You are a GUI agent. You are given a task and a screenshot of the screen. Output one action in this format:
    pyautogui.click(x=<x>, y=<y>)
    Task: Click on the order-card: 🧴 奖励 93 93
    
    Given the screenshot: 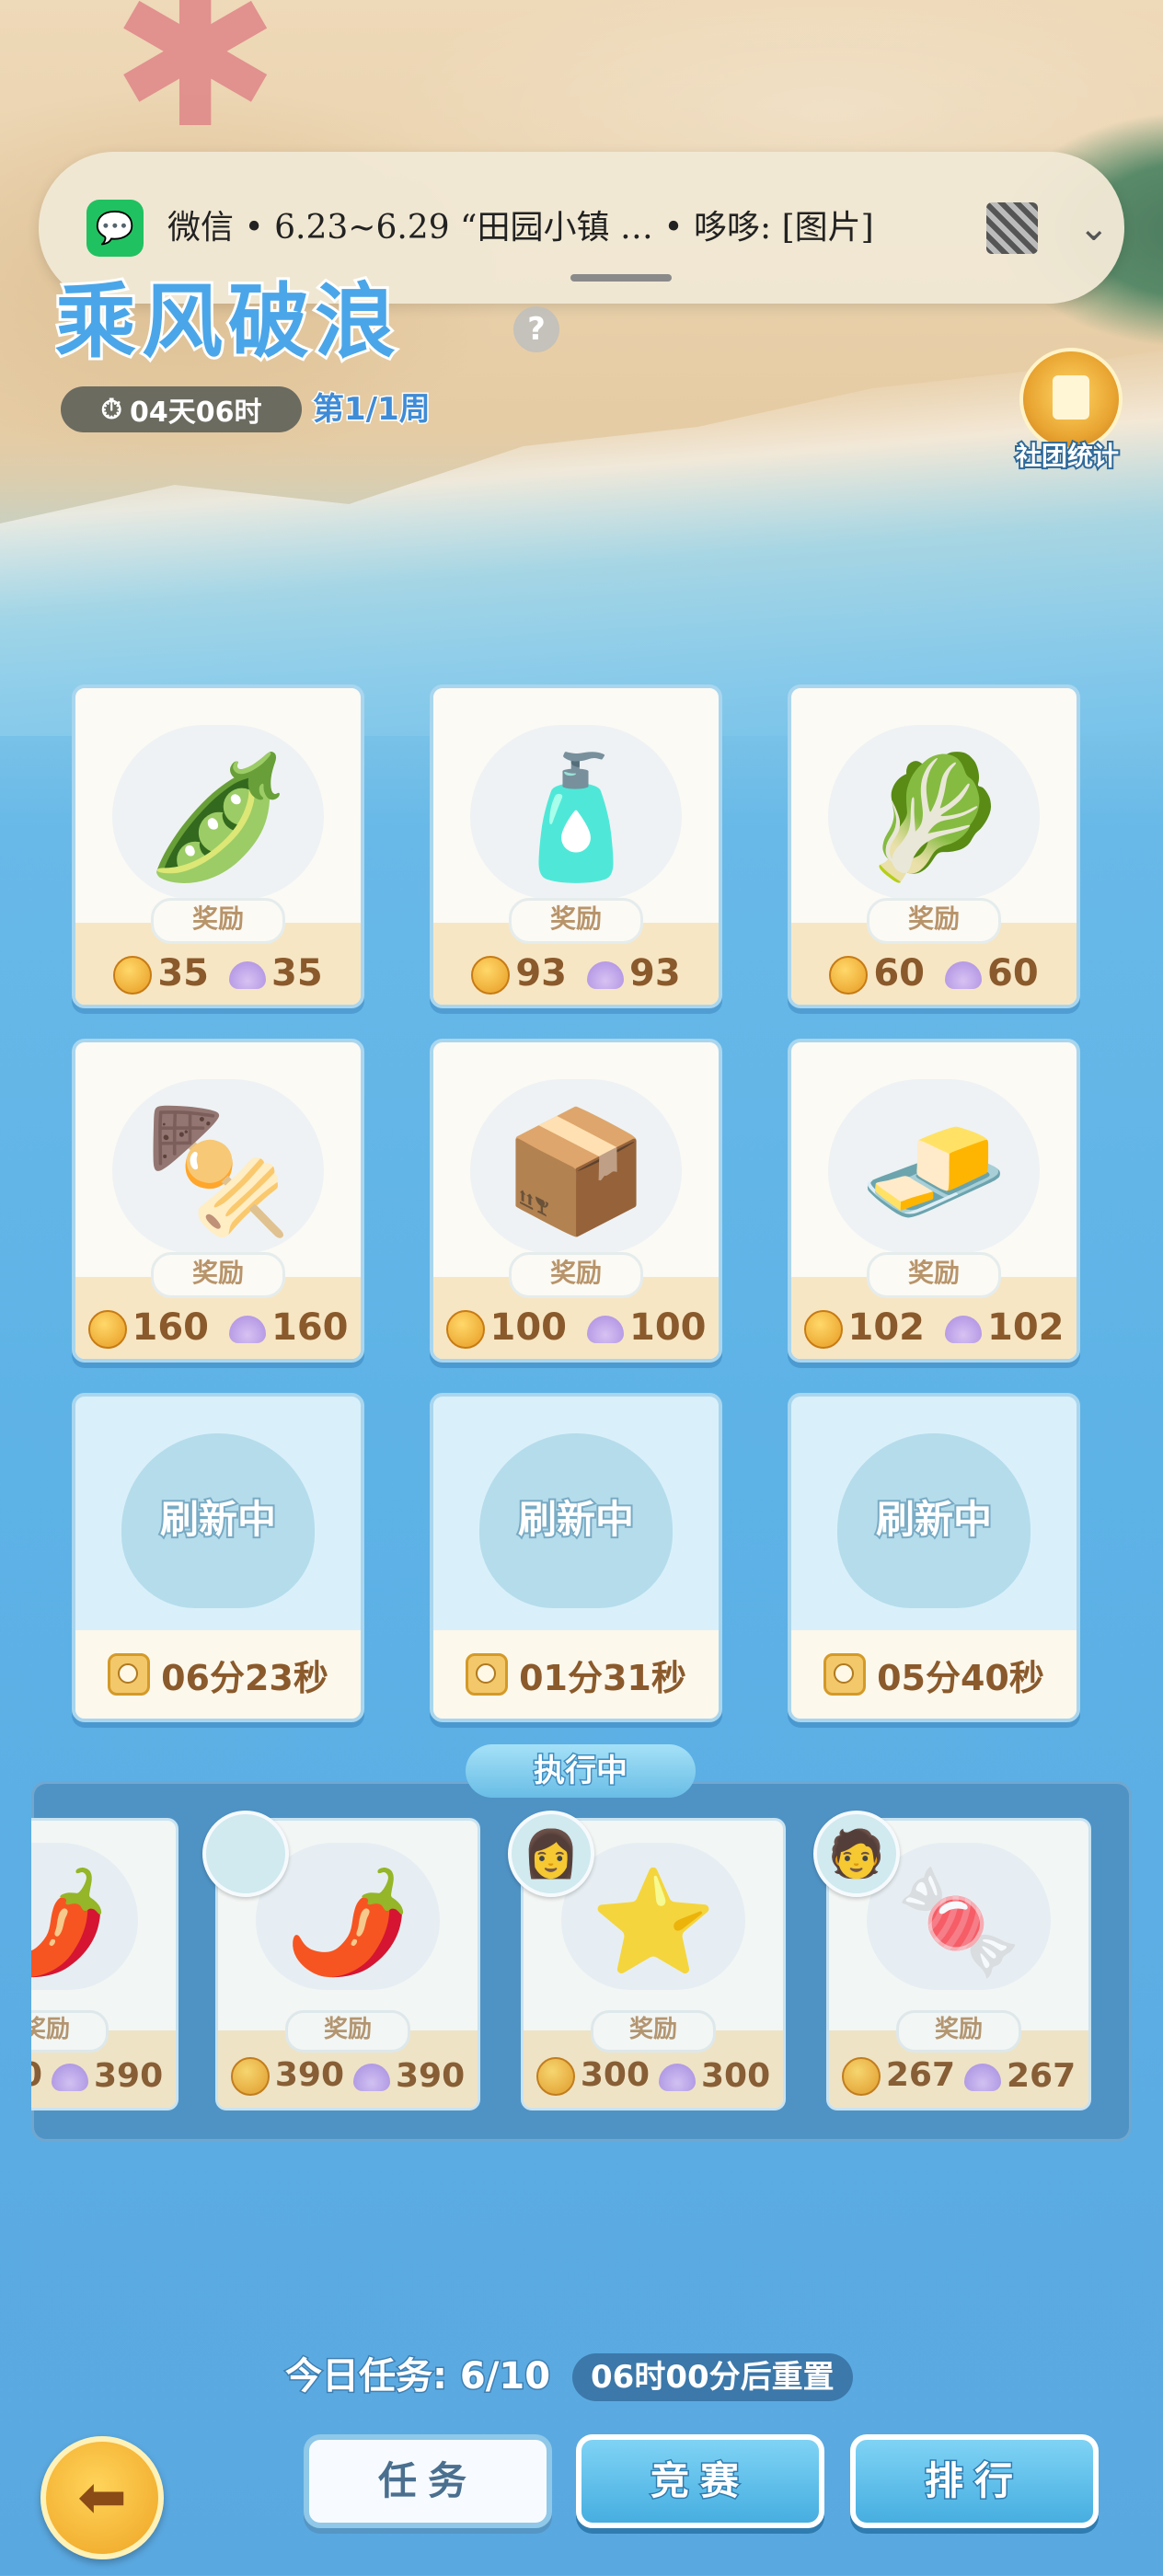 What is the action you would take?
    pyautogui.click(x=576, y=846)
    